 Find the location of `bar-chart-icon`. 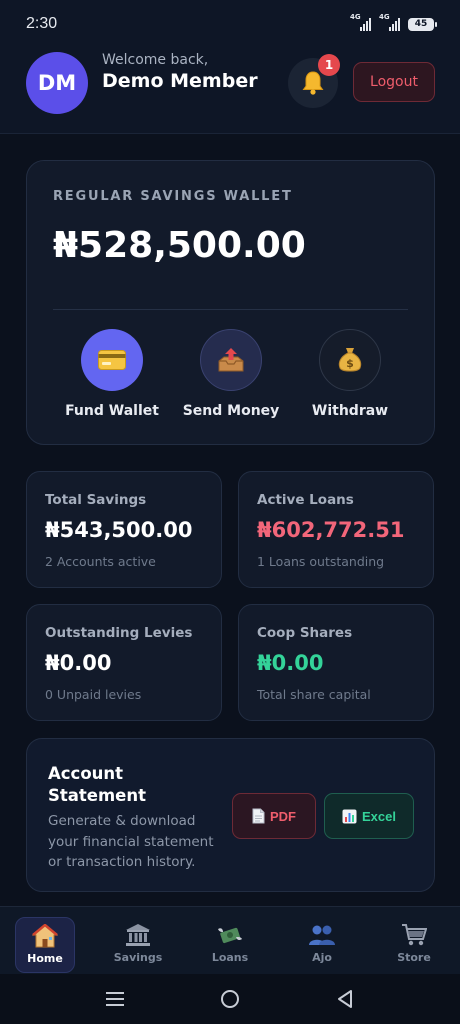

bar-chart-icon is located at coordinates (349, 816).